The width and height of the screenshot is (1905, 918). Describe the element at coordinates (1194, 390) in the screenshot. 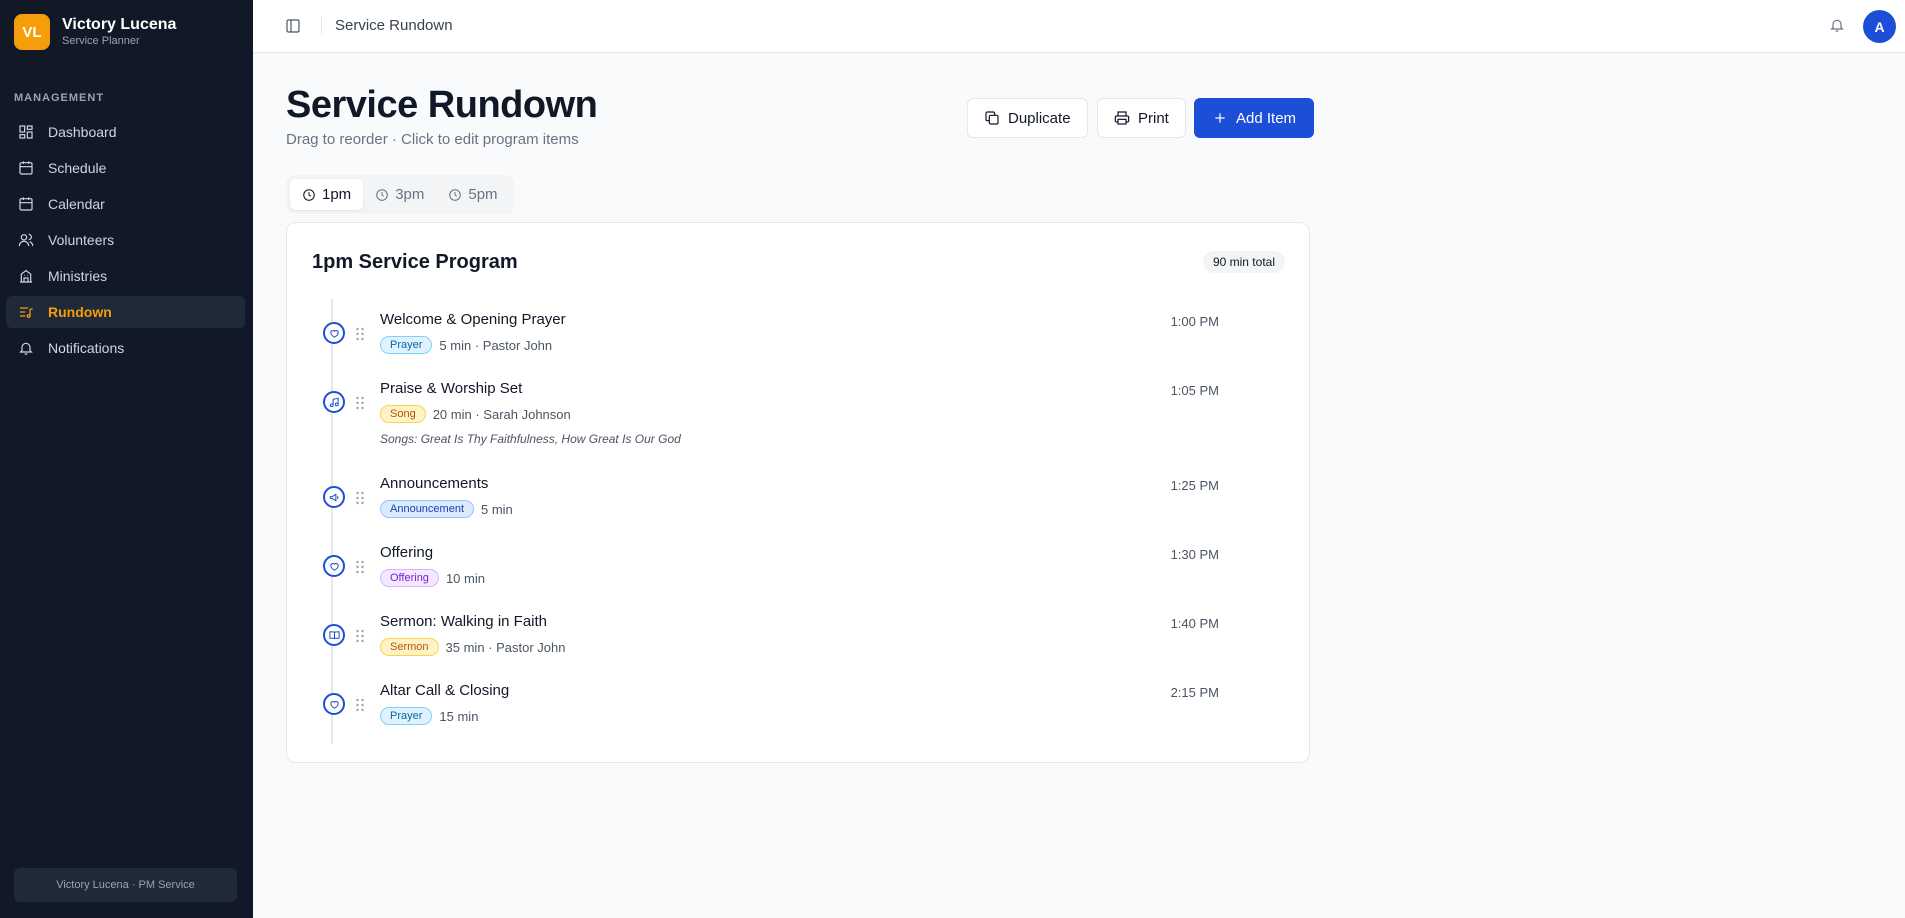

I see `item-time: 1:05 PM` at that location.